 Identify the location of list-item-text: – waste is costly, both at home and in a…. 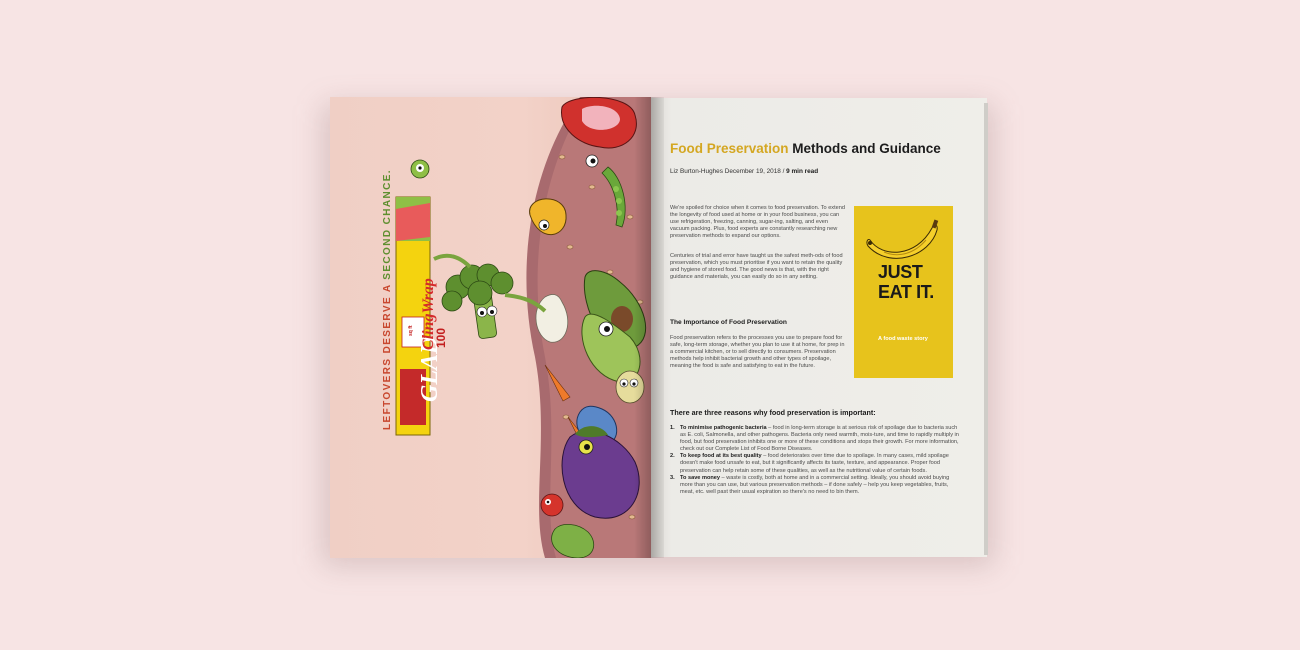
(815, 484).